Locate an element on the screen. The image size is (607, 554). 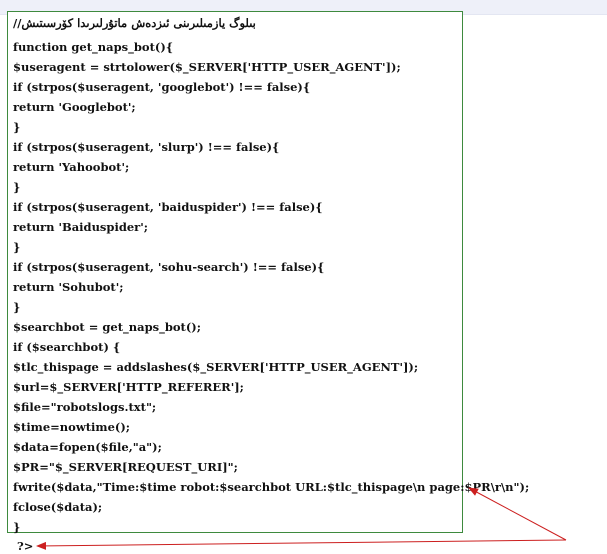
annotation-arrows is located at coordinates (301, 518).